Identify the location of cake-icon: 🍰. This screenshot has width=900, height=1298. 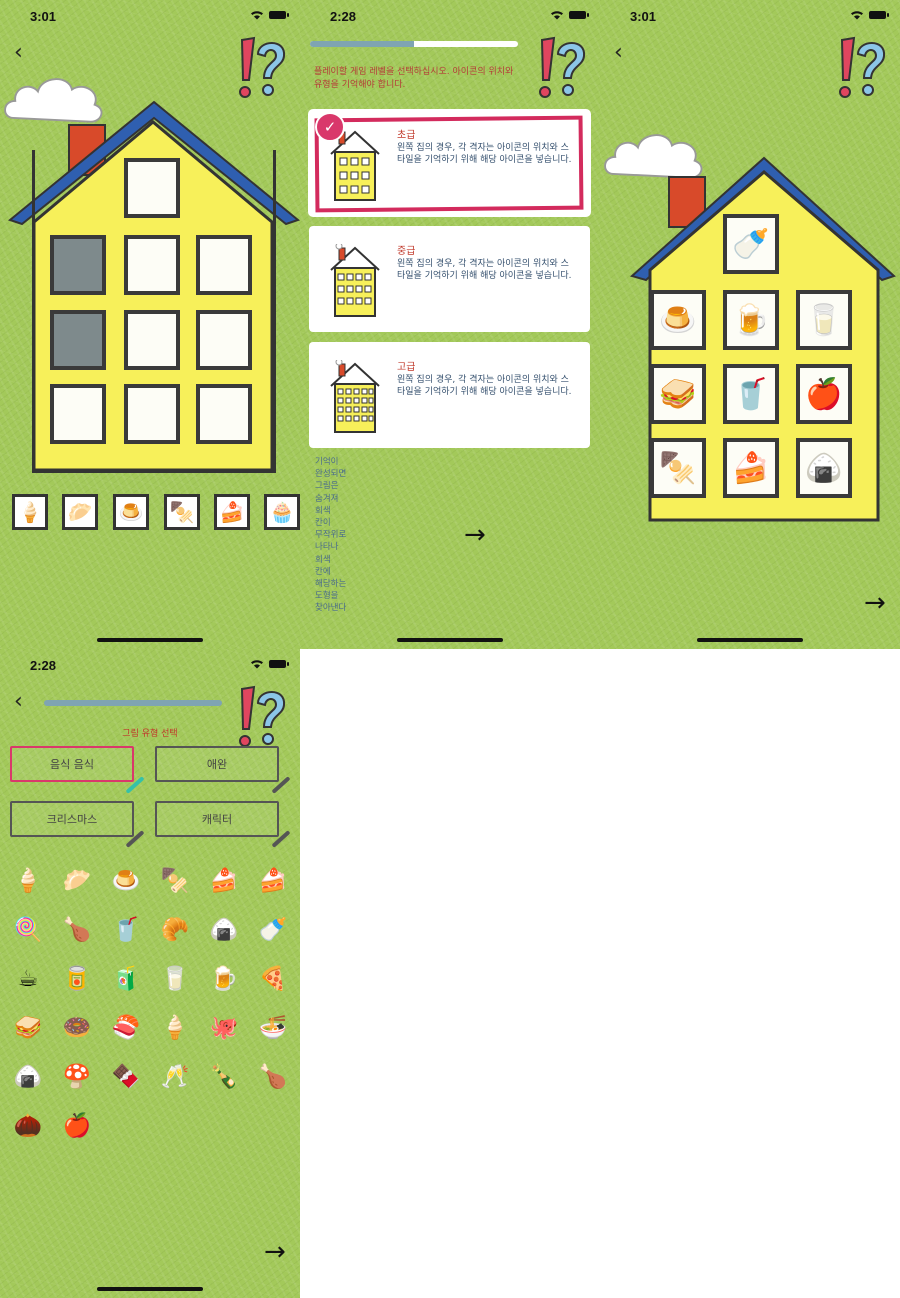
(224, 881).